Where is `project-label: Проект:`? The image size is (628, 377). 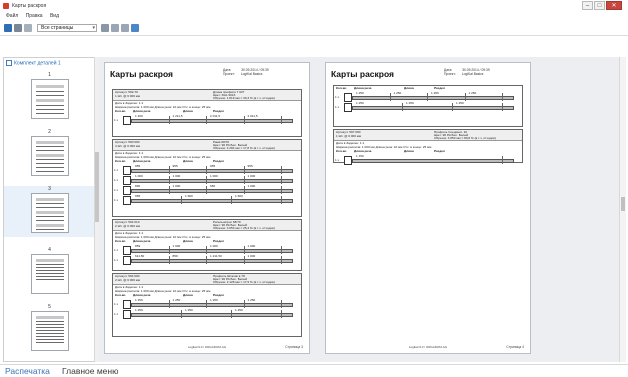
project-label: Проект: is located at coordinates (229, 74).